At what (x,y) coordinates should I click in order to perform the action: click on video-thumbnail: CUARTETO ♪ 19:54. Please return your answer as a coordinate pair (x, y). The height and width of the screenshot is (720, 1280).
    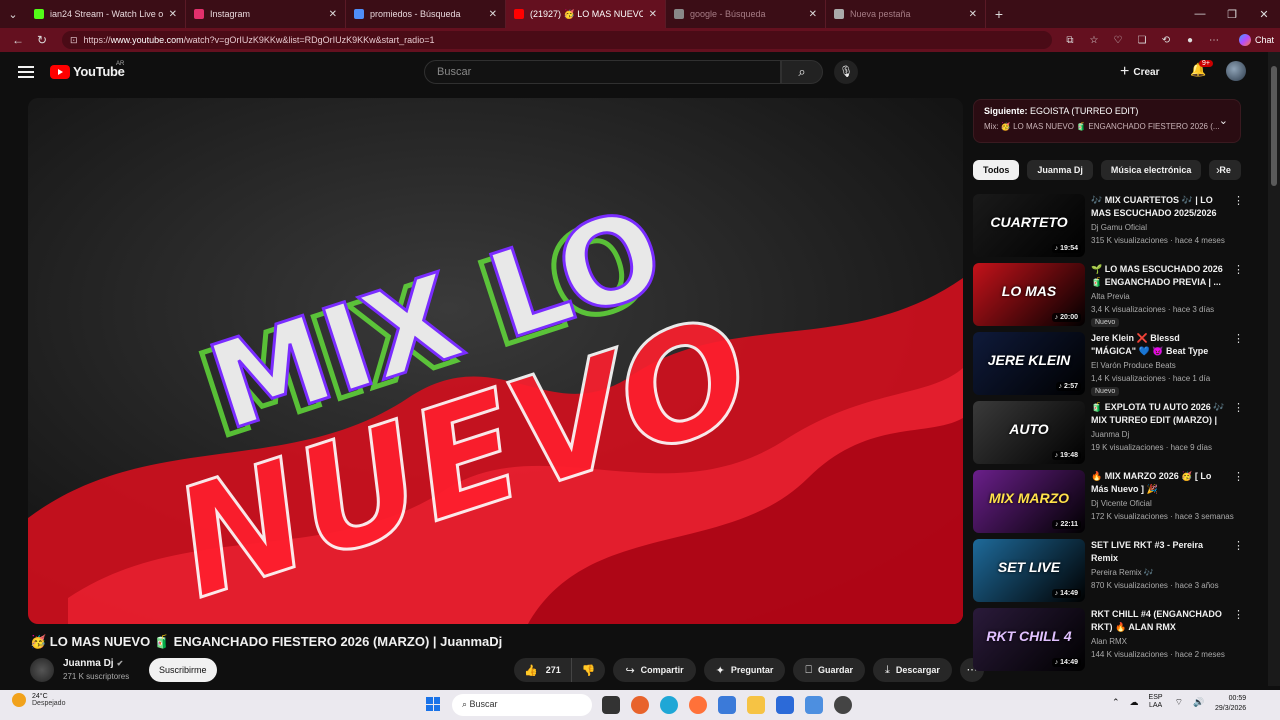
    Looking at the image, I should click on (1029, 225).